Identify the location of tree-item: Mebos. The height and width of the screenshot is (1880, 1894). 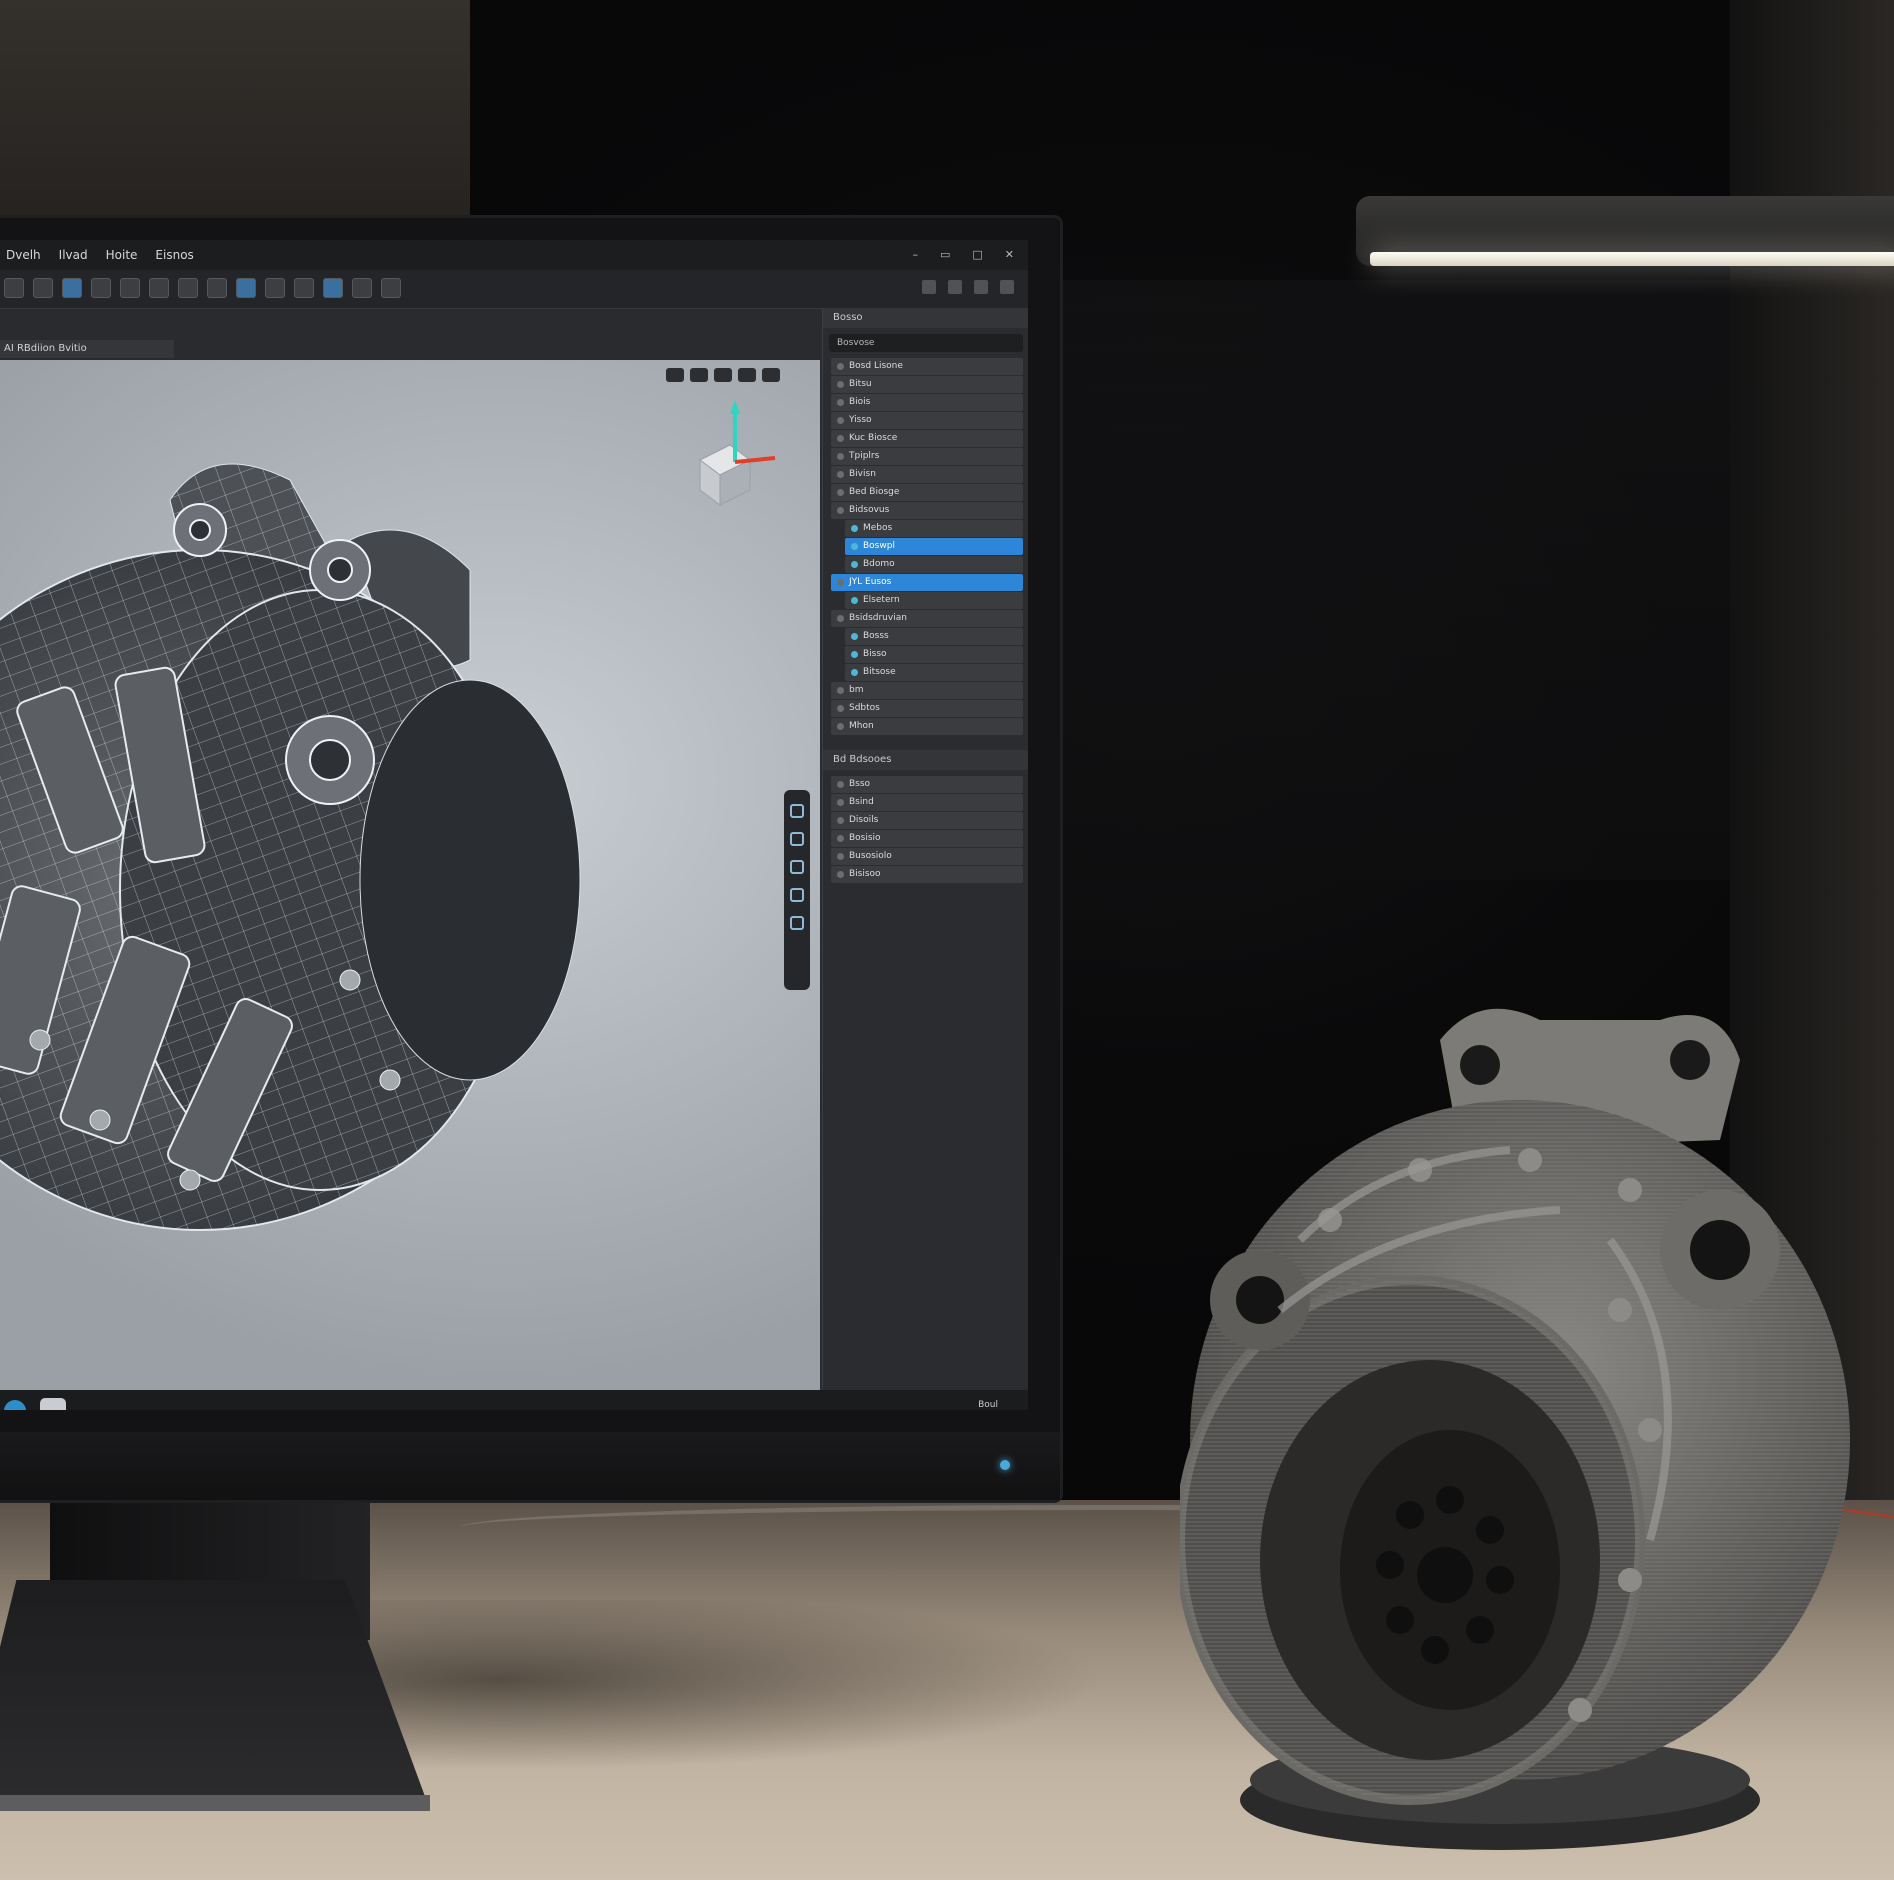
(934, 528).